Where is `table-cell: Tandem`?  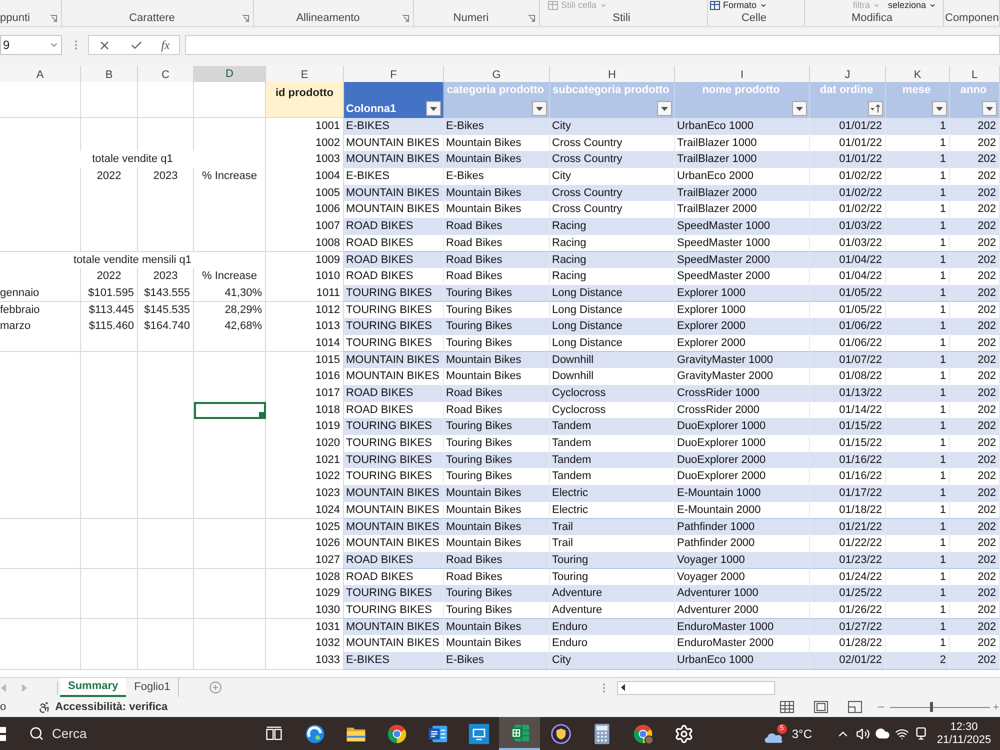 table-cell: Tandem is located at coordinates (612, 477).